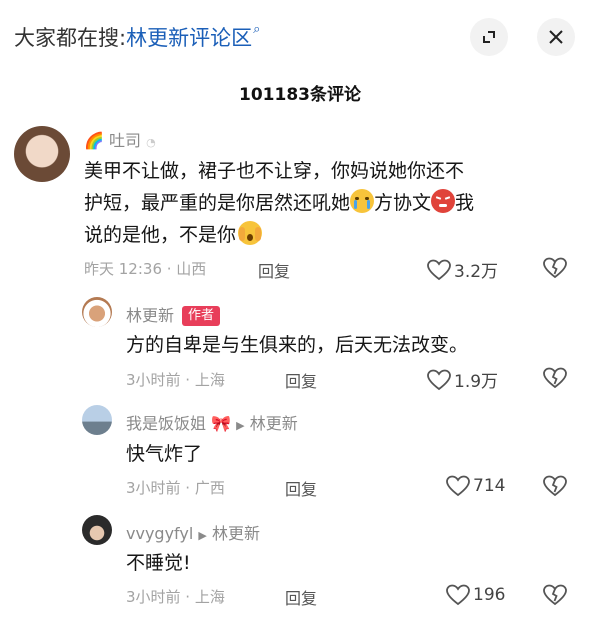 This screenshot has width=600, height=620. What do you see at coordinates (201, 316) in the screenshot?
I see `author-badge: 作者` at bounding box center [201, 316].